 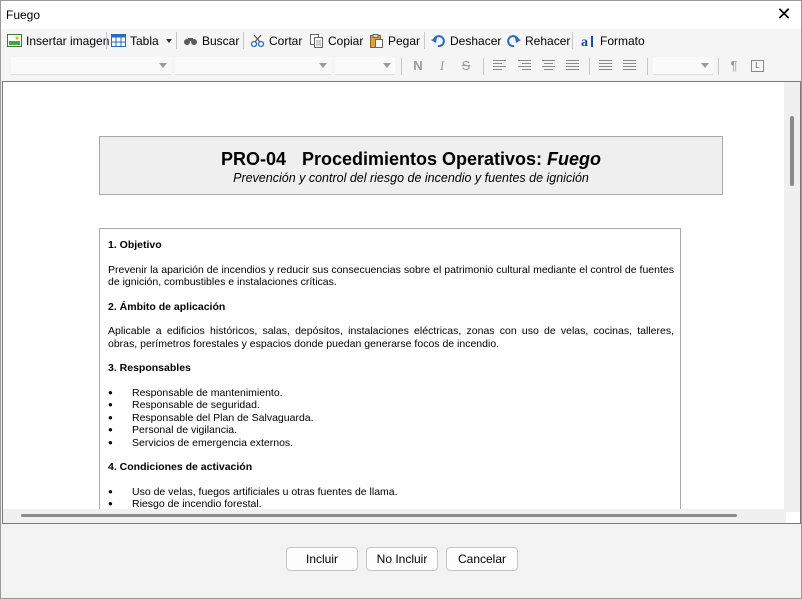 What do you see at coordinates (418, 66) in the screenshot?
I see `bold-button: N` at bounding box center [418, 66].